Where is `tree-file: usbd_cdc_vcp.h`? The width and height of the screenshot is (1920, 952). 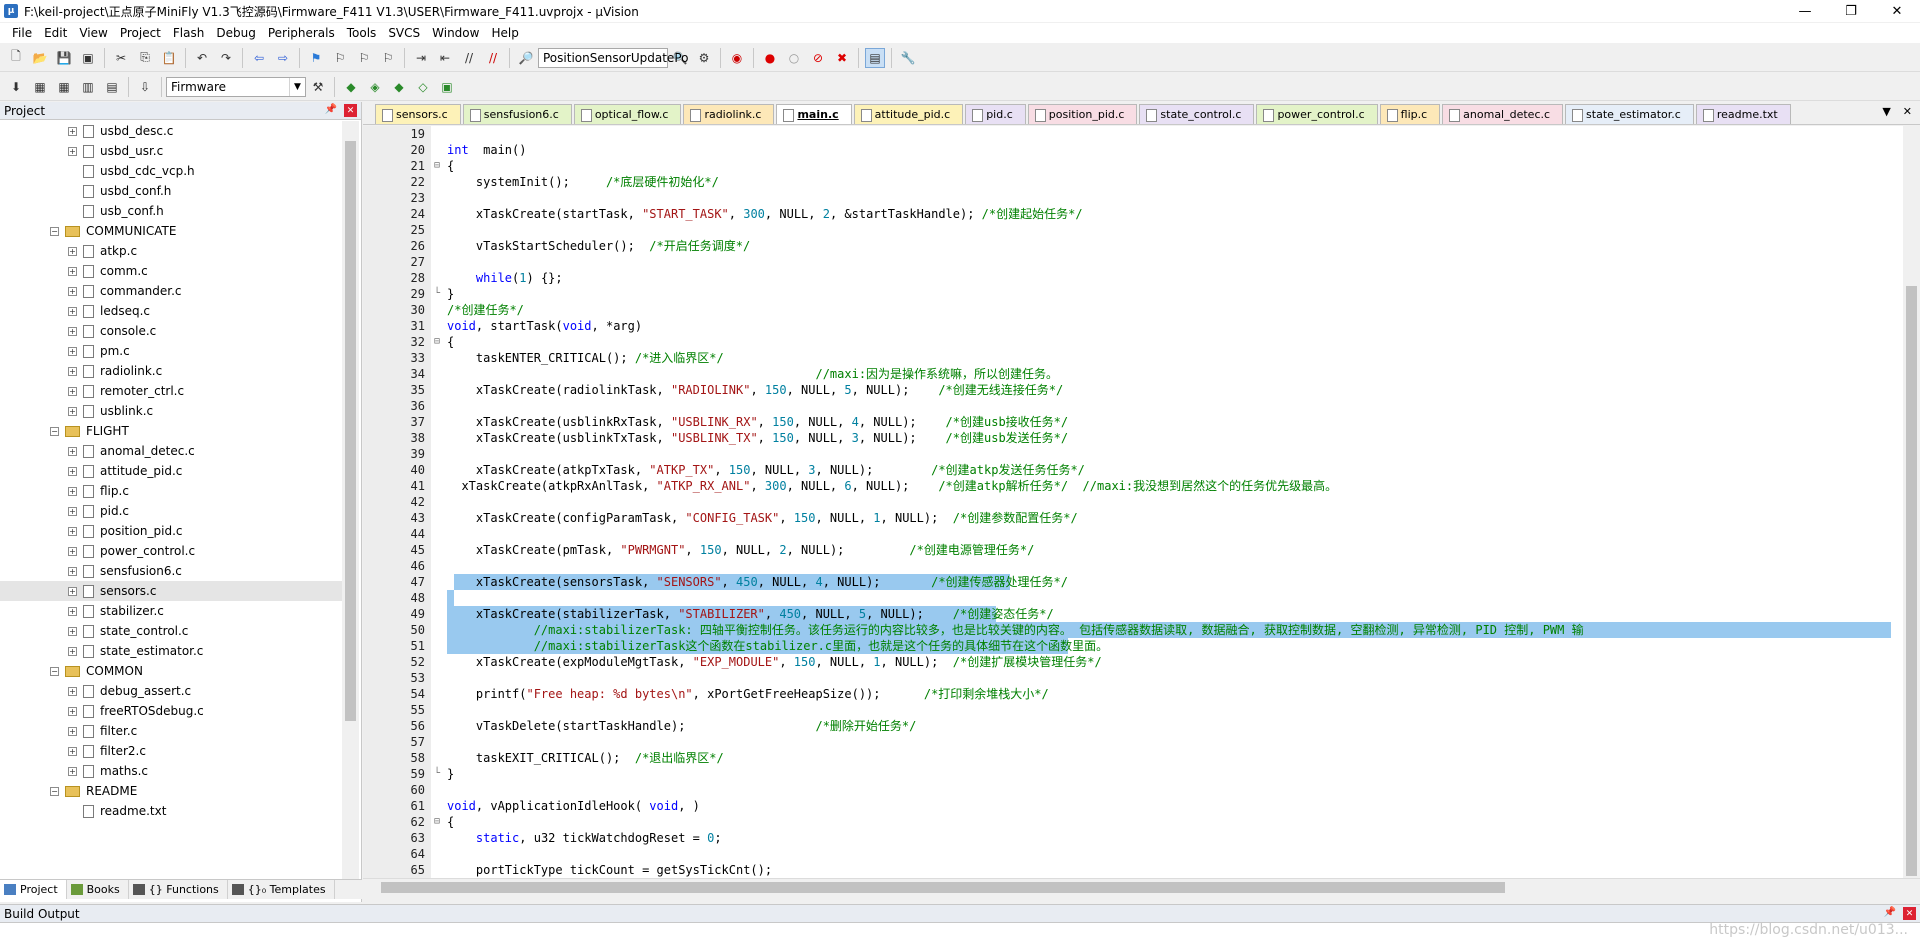
tree-file: usbd_cdc_vcp.h is located at coordinates (171, 171).